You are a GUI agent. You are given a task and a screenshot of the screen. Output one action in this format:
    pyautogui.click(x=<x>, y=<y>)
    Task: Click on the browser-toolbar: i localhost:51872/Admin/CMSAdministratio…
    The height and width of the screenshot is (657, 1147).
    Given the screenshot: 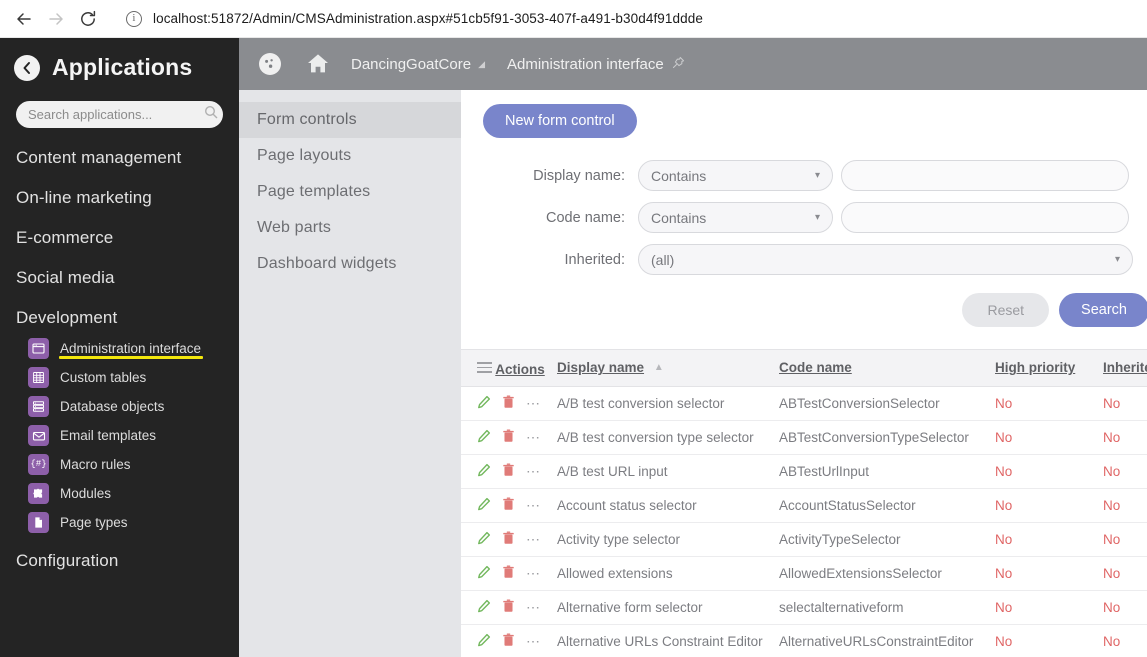 What is the action you would take?
    pyautogui.click(x=573, y=19)
    